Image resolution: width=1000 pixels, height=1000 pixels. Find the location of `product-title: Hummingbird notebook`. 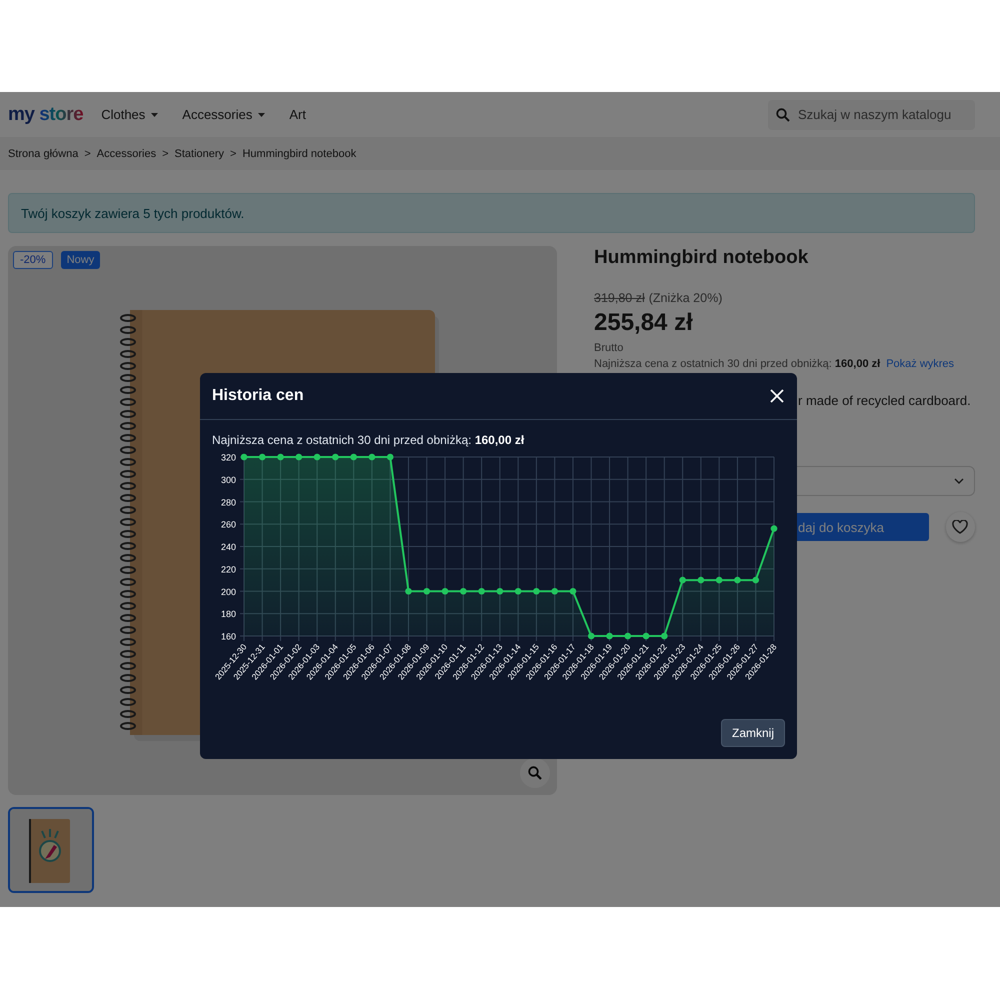

product-title: Hummingbird notebook is located at coordinates (702, 258).